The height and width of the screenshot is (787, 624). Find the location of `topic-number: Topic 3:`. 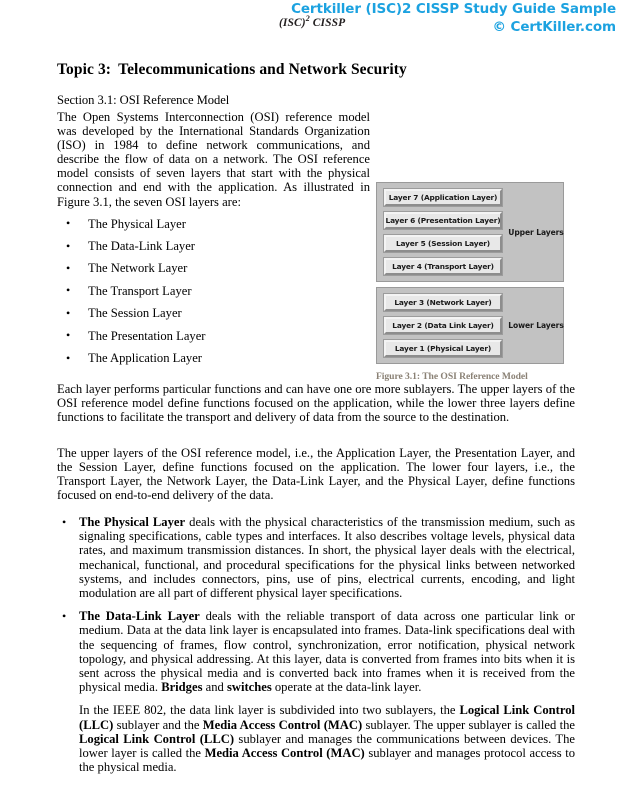

topic-number: Topic 3: is located at coordinates (84, 69).